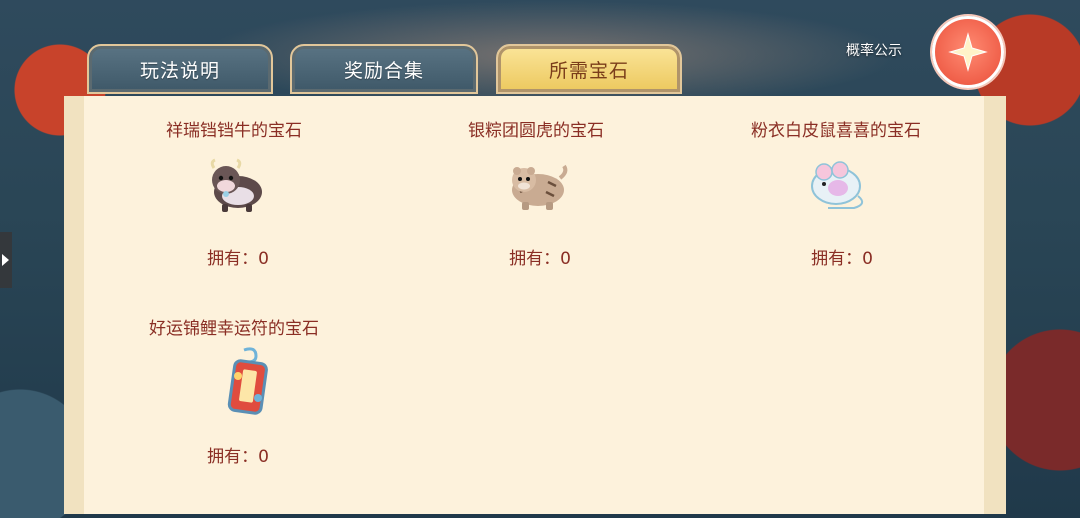 The image size is (1080, 518). What do you see at coordinates (537, 185) in the screenshot?
I see `tiger-icon` at bounding box center [537, 185].